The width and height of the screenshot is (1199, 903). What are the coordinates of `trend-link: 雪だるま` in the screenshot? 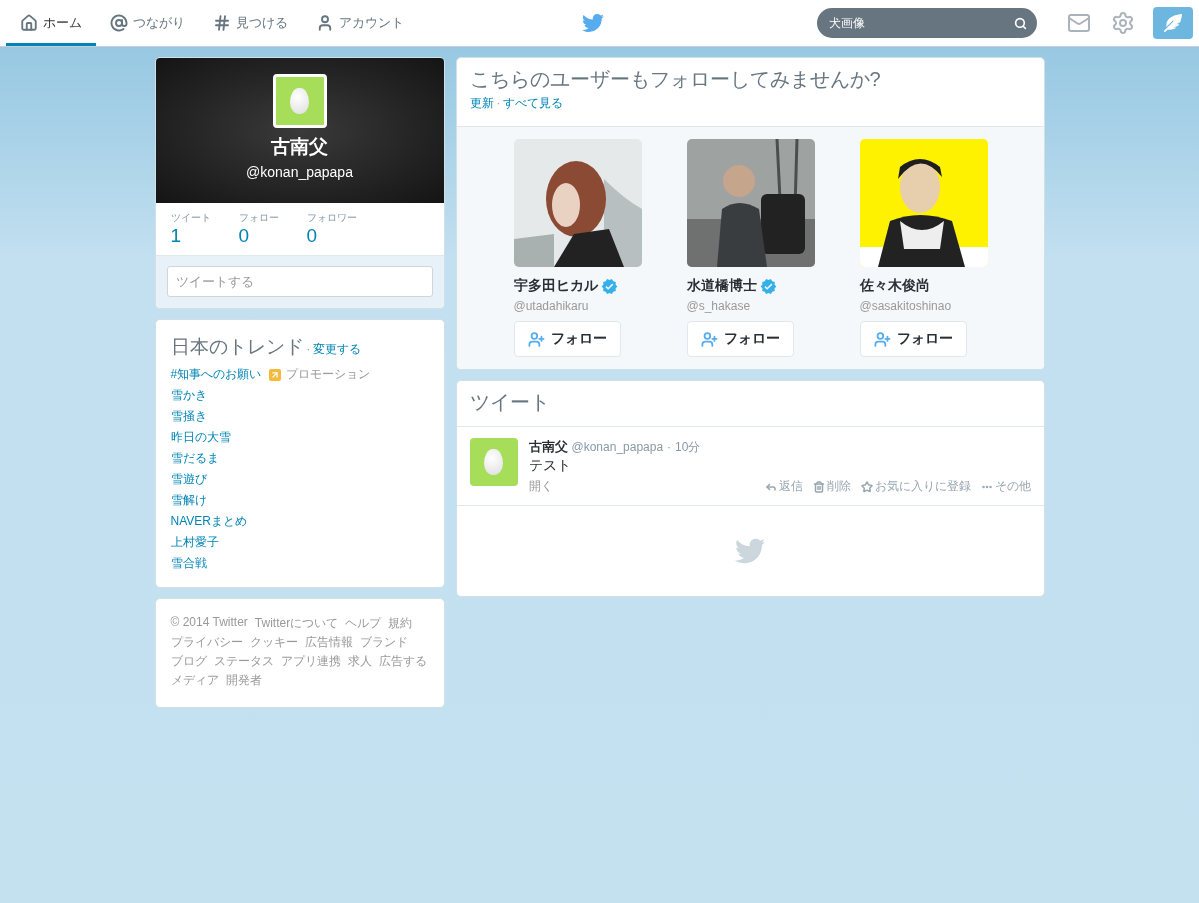 It's located at (194, 458).